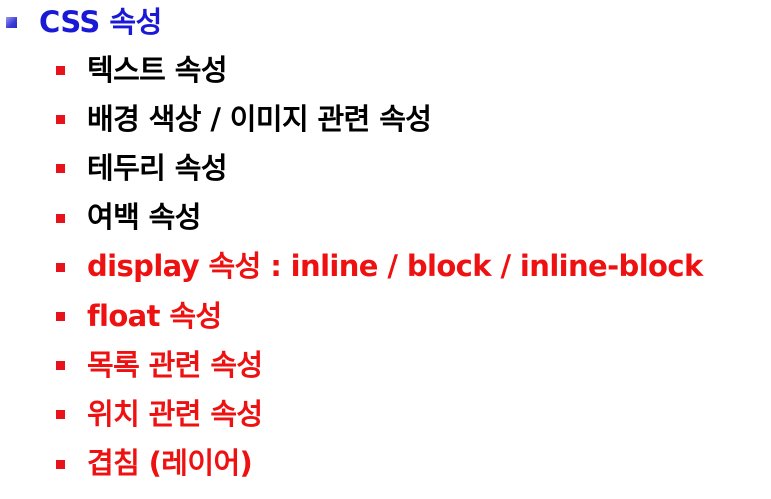  I want to click on list-item: 배경 색상 / 이미지 관련 속성, so click(379, 116).